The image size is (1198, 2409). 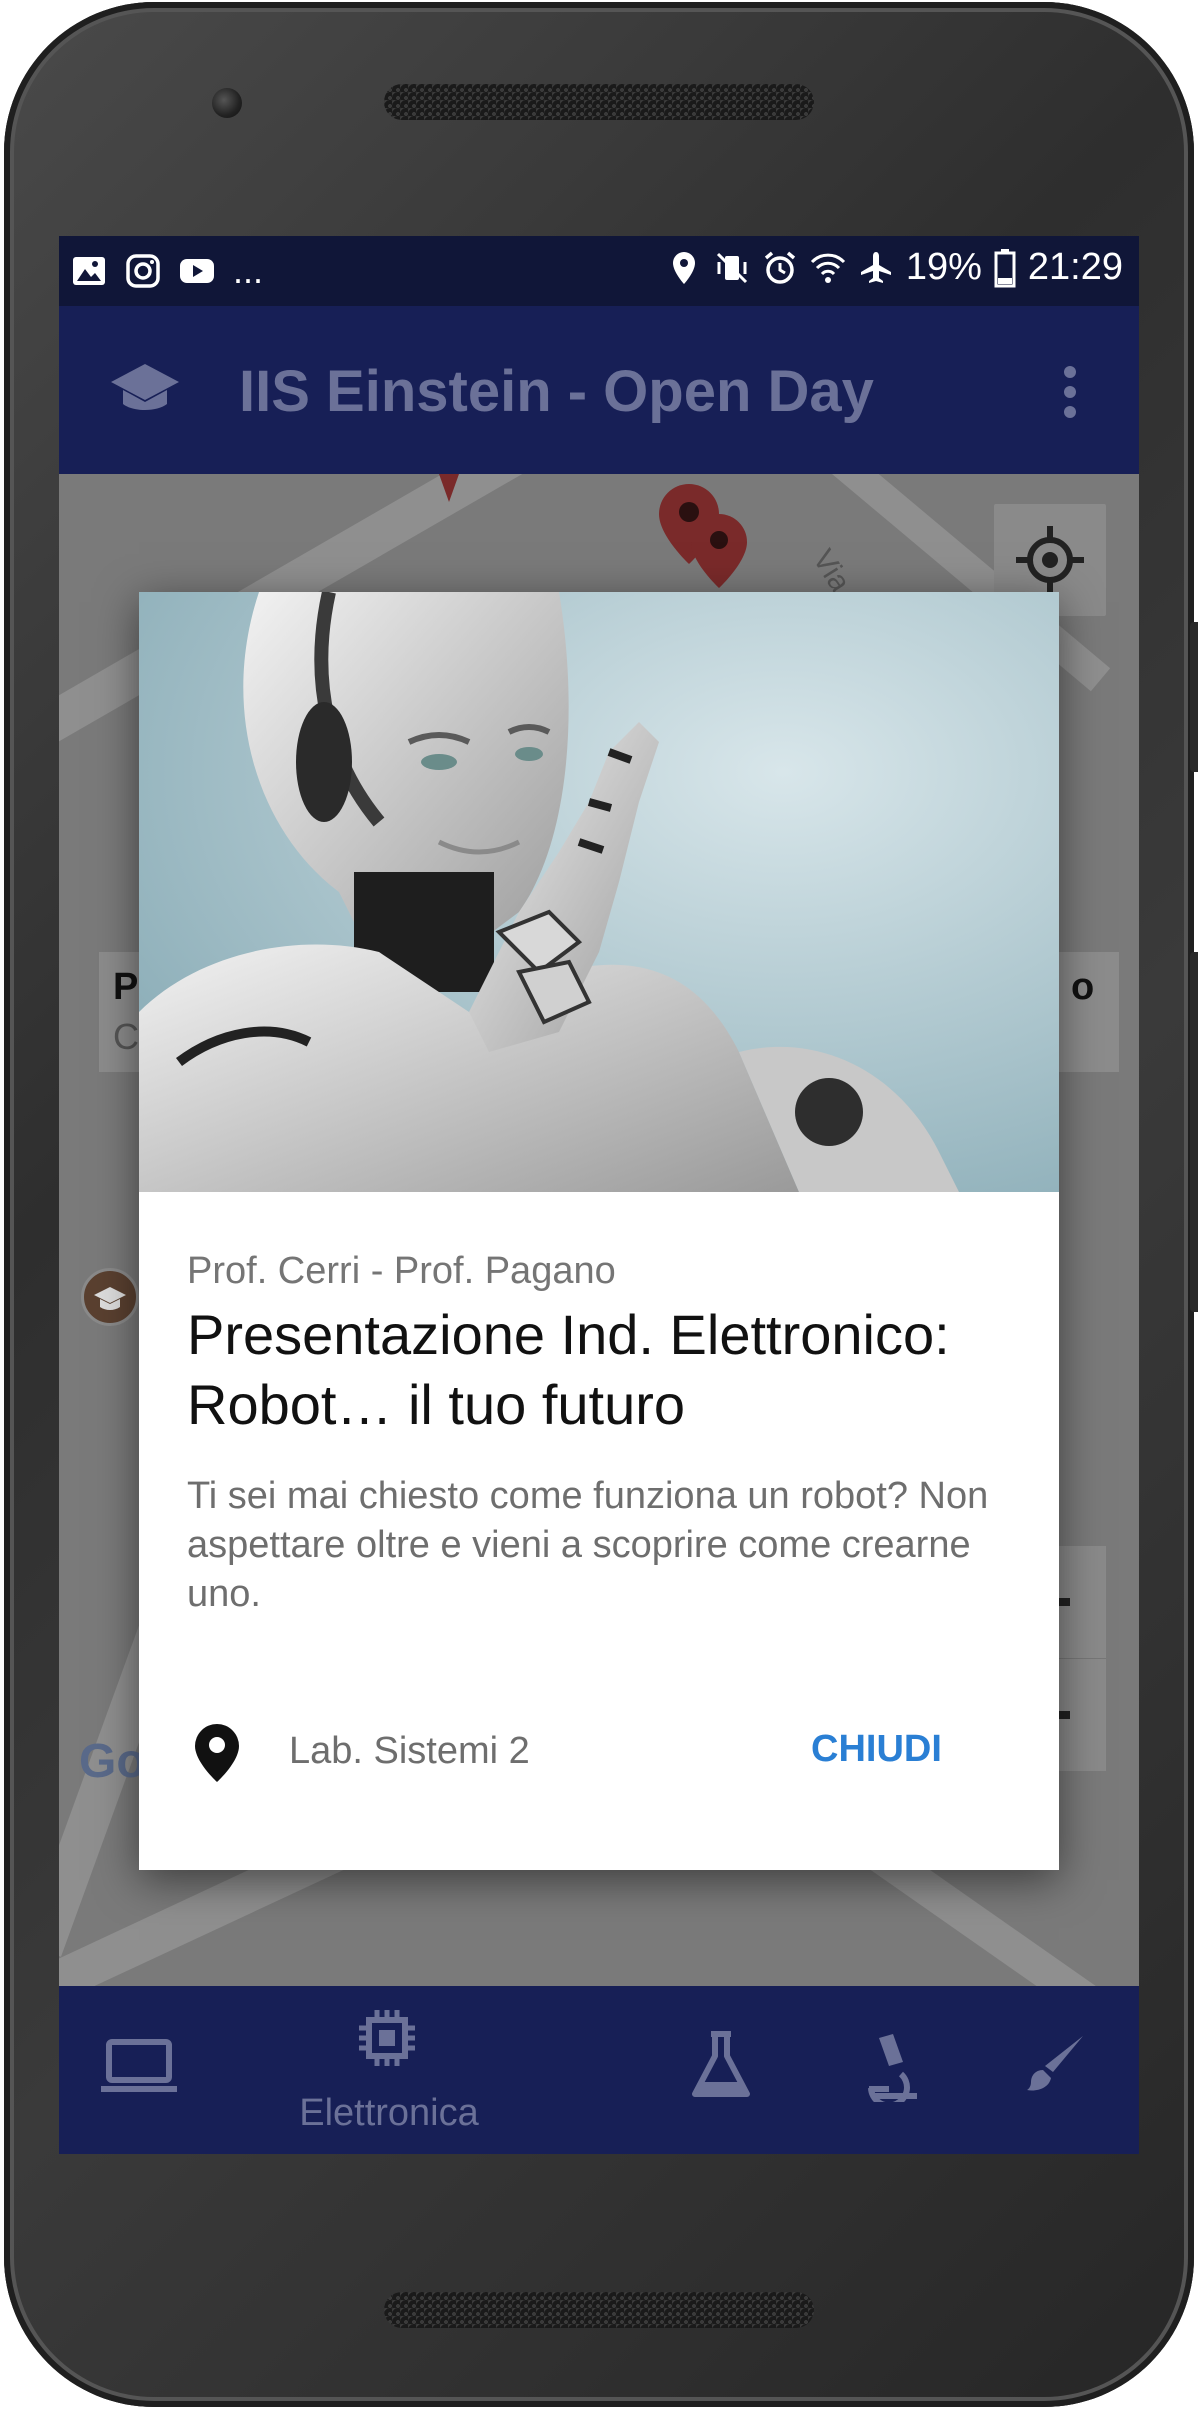 What do you see at coordinates (401, 1271) in the screenshot?
I see `event-speakers: Prof. Cerri - Prof. Pagano` at bounding box center [401, 1271].